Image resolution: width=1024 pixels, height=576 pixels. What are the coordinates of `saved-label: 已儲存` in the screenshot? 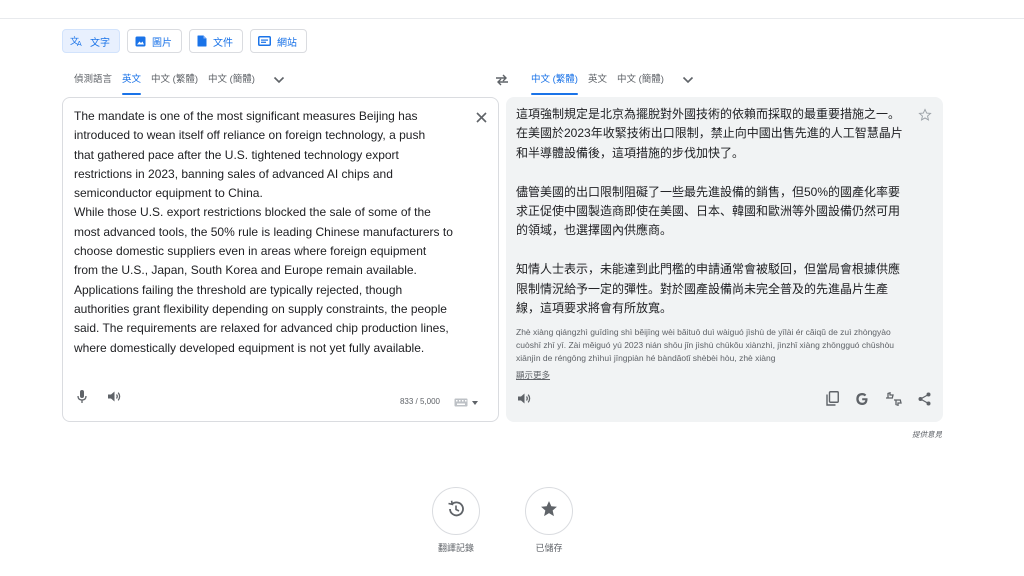 It's located at (549, 548).